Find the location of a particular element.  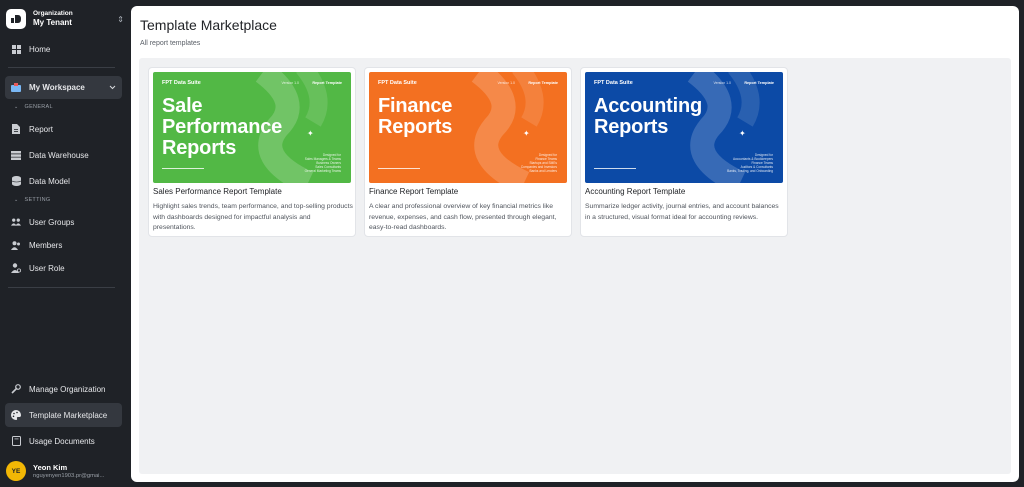

headline-line: Performance is located at coordinates (222, 127).